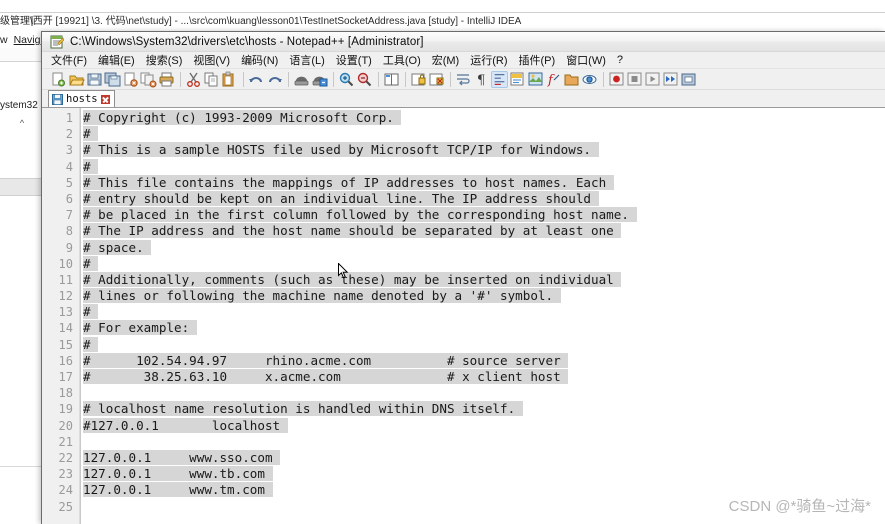 The height and width of the screenshot is (524, 885). I want to click on function-list-icon: f, so click(553, 79).